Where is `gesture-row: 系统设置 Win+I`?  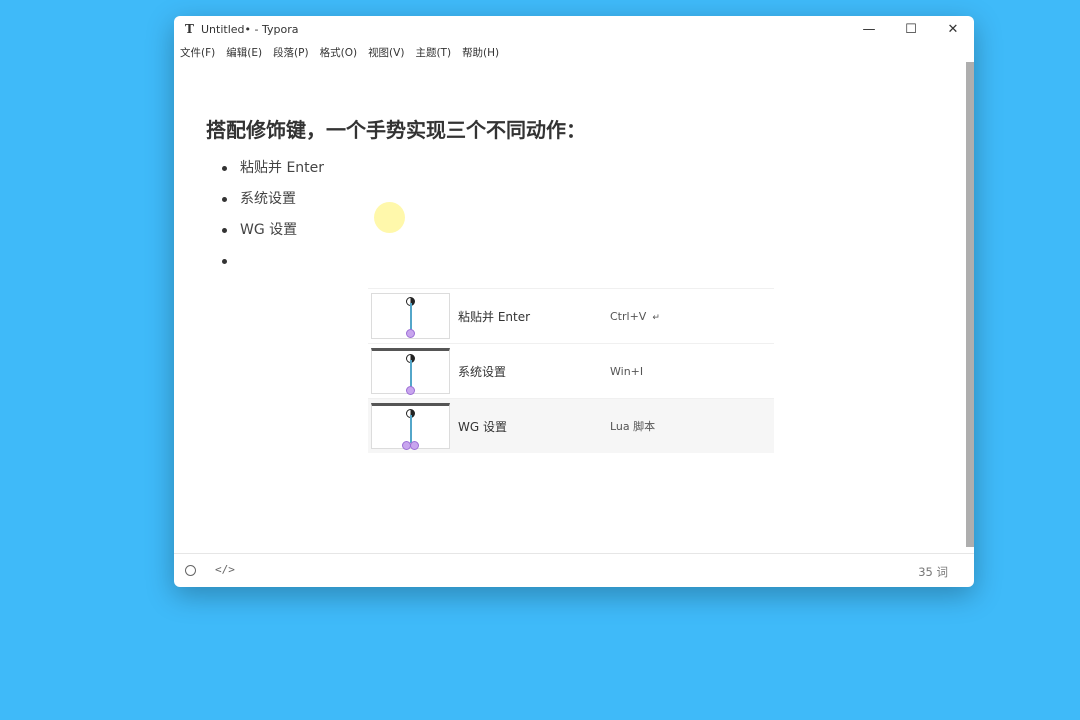 gesture-row: 系统设置 Win+I is located at coordinates (571, 370).